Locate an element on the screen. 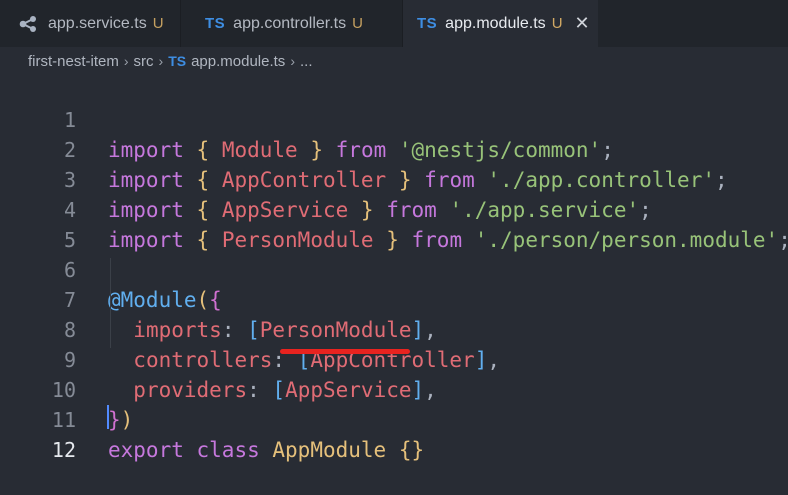  line-number: 12 is located at coordinates (63, 450).